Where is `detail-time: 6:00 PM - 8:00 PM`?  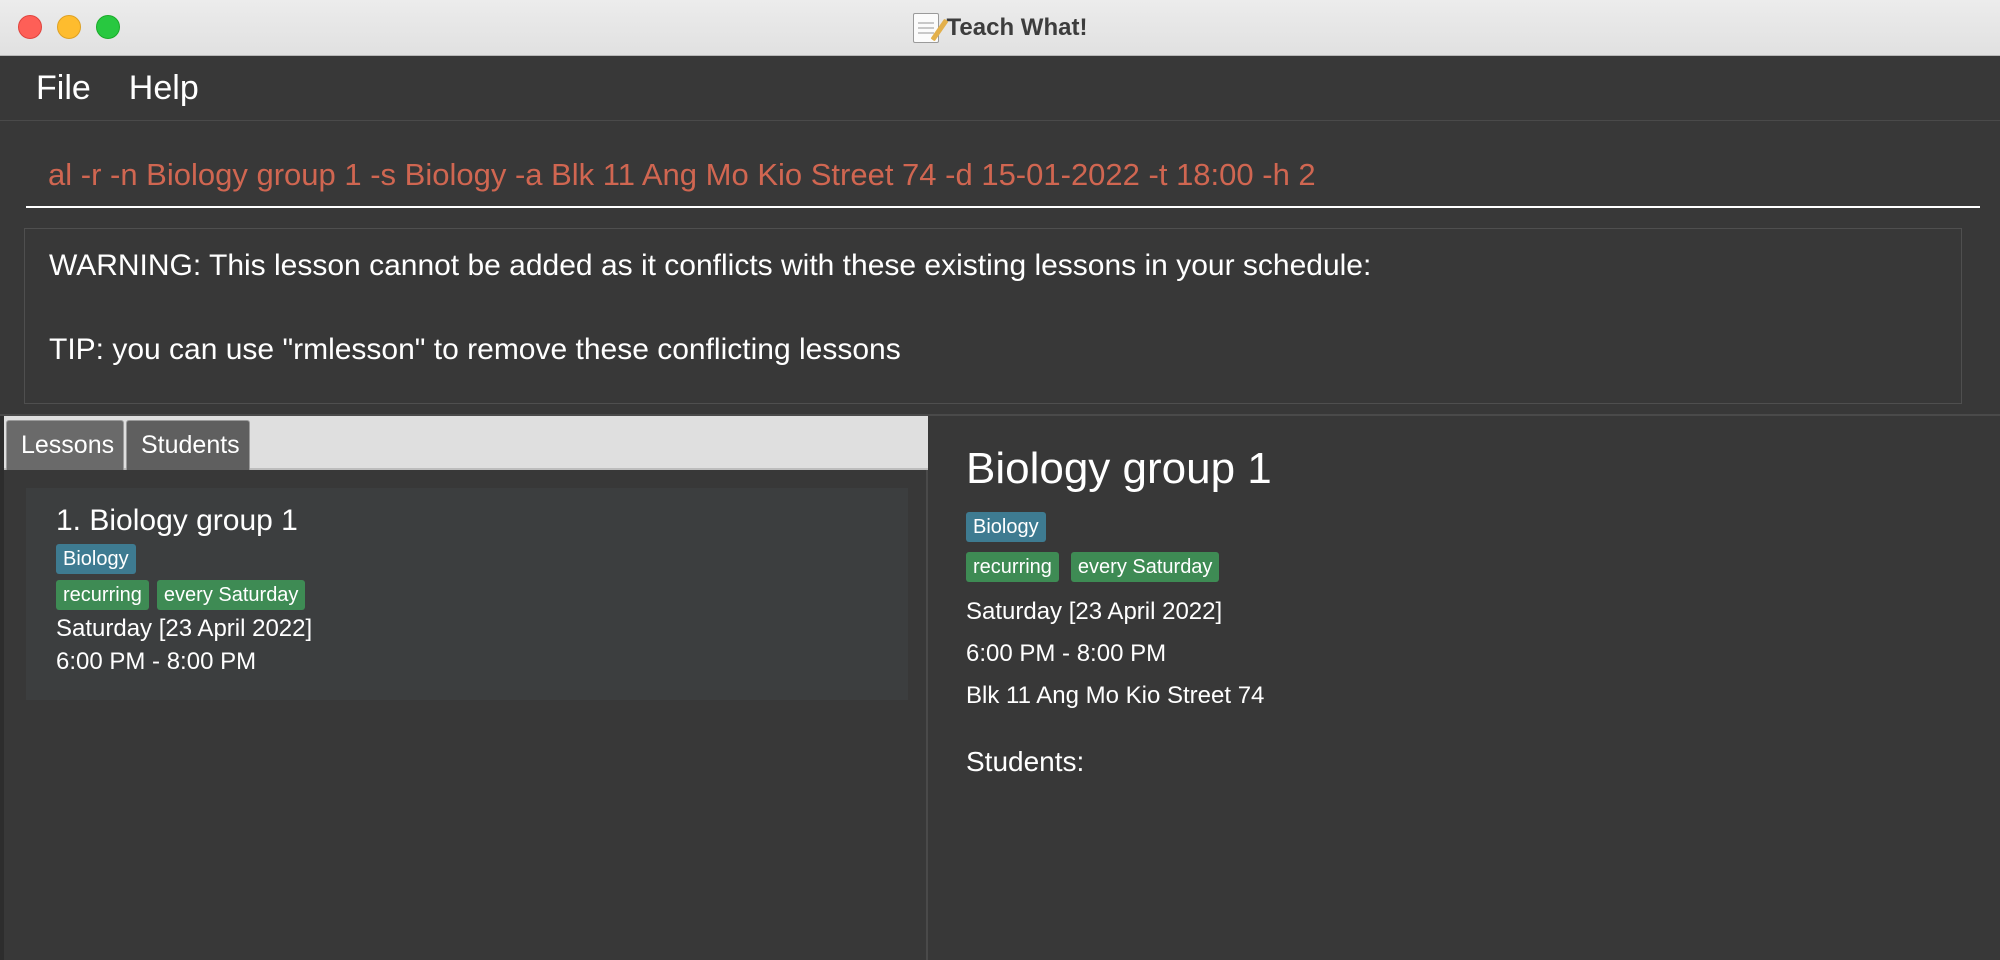
detail-time: 6:00 PM - 8:00 PM is located at coordinates (1066, 653).